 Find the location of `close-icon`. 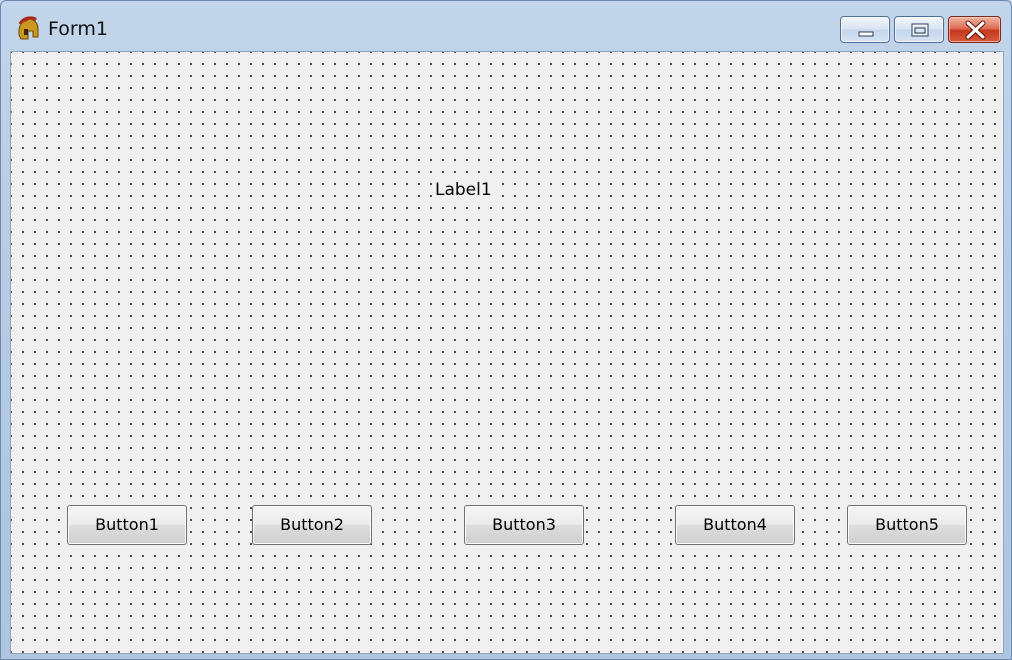

close-icon is located at coordinates (975, 30).